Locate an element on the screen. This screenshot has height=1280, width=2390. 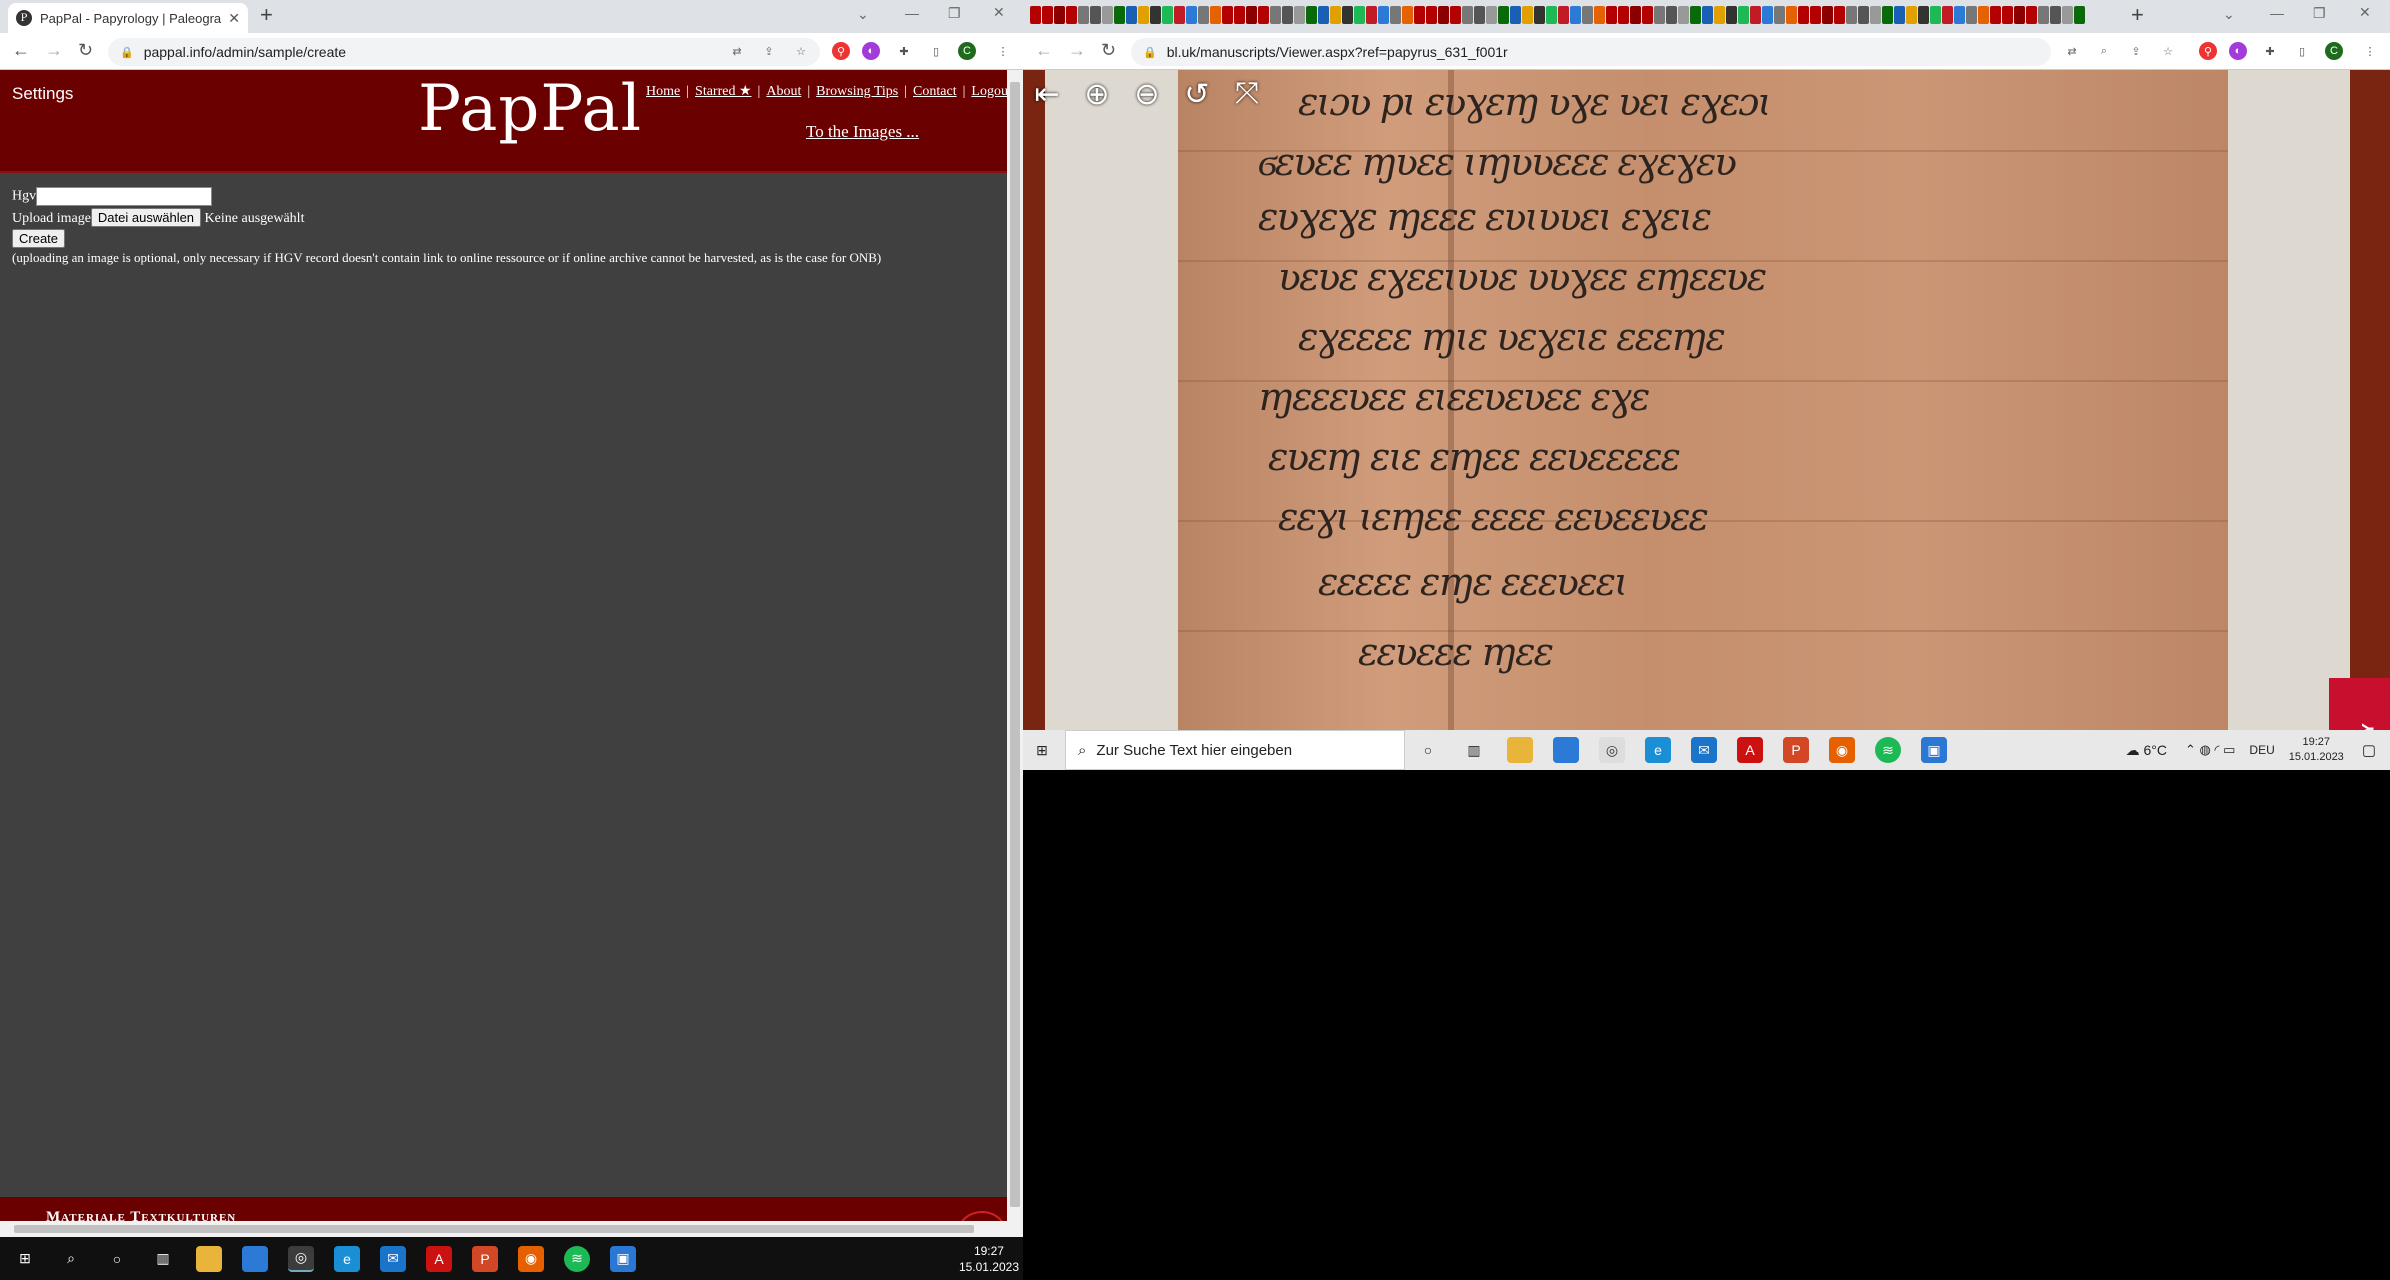
translate-icon: ⇄ is located at coordinates (737, 51).